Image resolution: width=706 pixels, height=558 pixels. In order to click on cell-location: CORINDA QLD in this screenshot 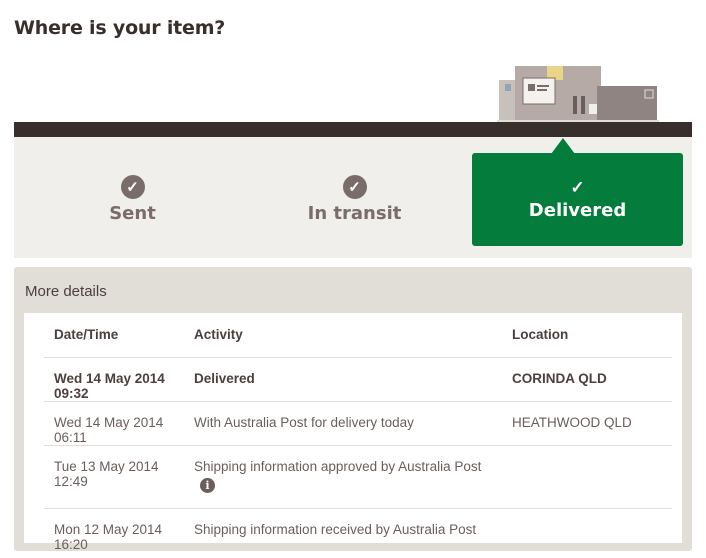, I will do `click(592, 378)`.